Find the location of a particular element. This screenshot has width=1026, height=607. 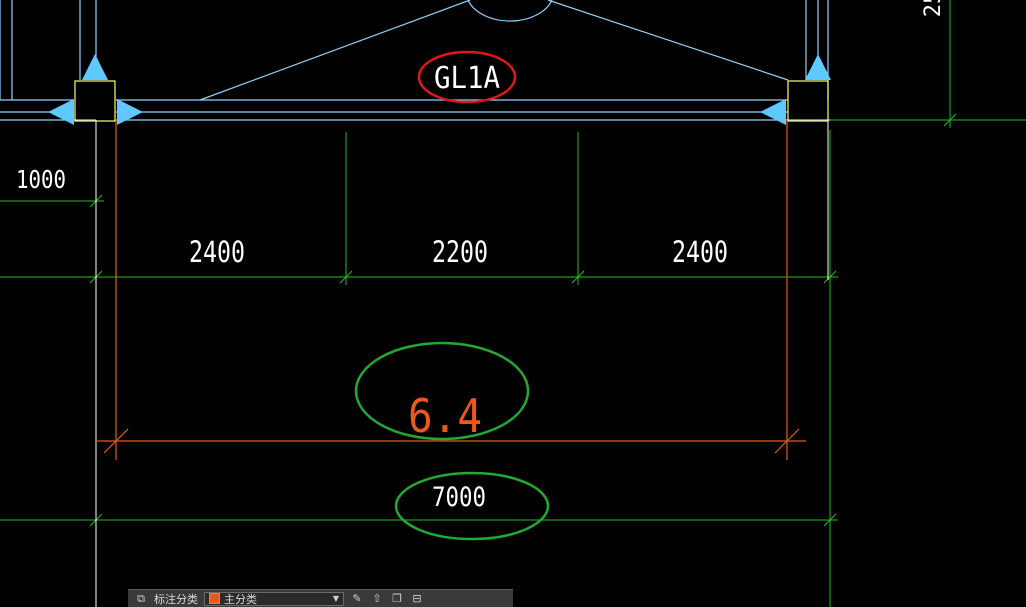

dimension-text-vertical: 25 is located at coordinates (933, 8).